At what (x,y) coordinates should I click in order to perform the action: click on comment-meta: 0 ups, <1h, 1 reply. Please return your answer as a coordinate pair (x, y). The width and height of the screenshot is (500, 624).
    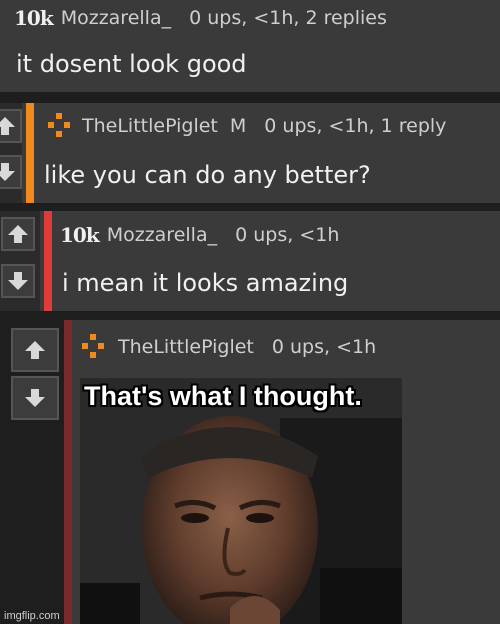
    Looking at the image, I should click on (355, 126).